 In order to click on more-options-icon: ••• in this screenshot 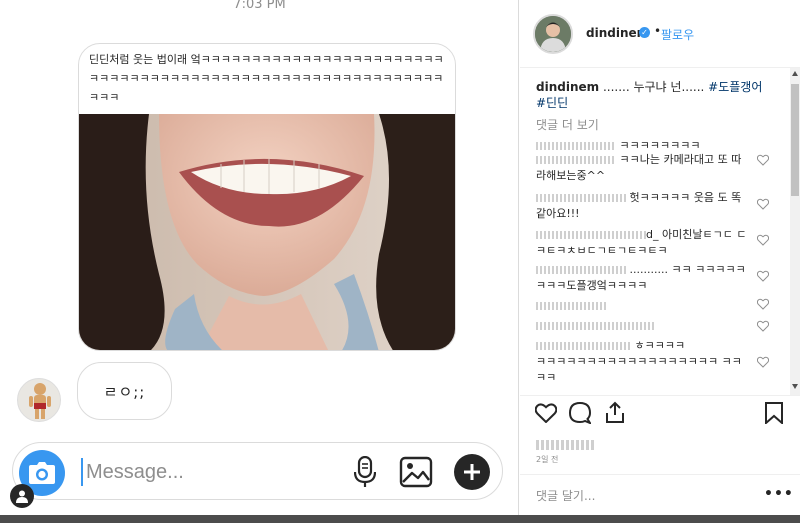, I will do `click(779, 494)`.